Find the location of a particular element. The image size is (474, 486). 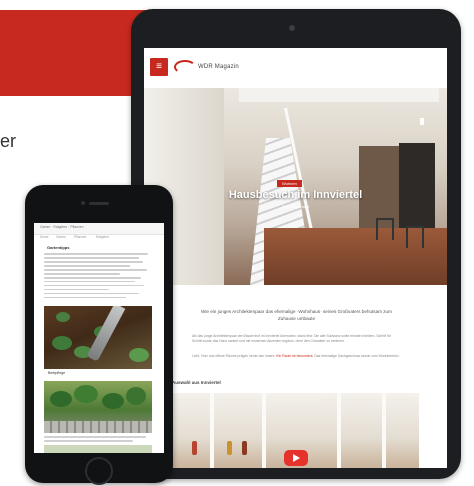

phone-image-caption: Beetpflege is located at coordinates (57, 373).